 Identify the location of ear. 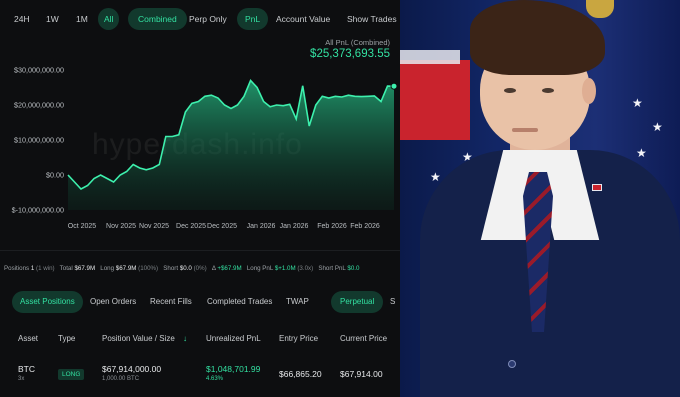
(589, 91).